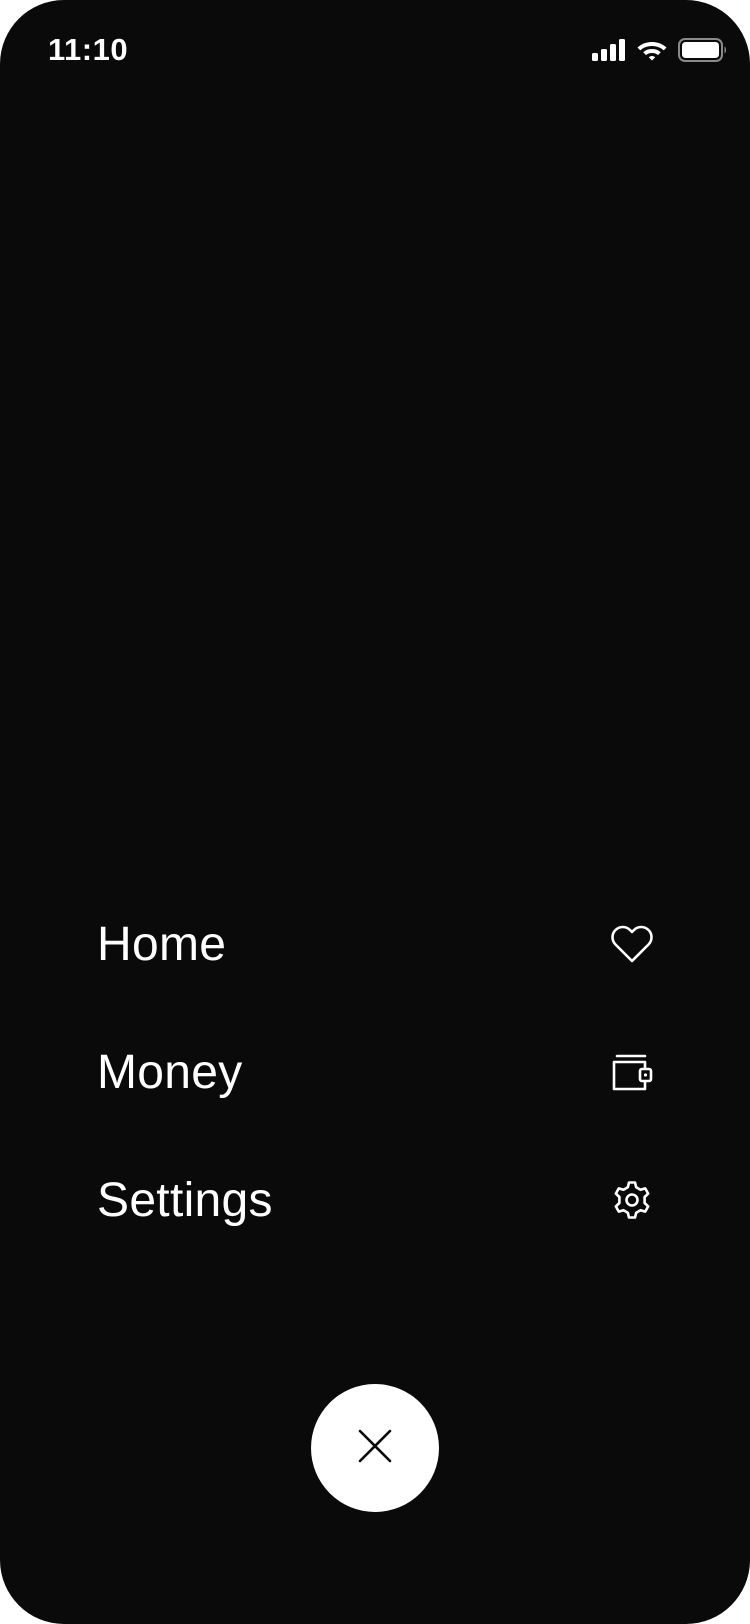 The image size is (750, 1624). I want to click on menu-item-money: Money, so click(375, 1072).